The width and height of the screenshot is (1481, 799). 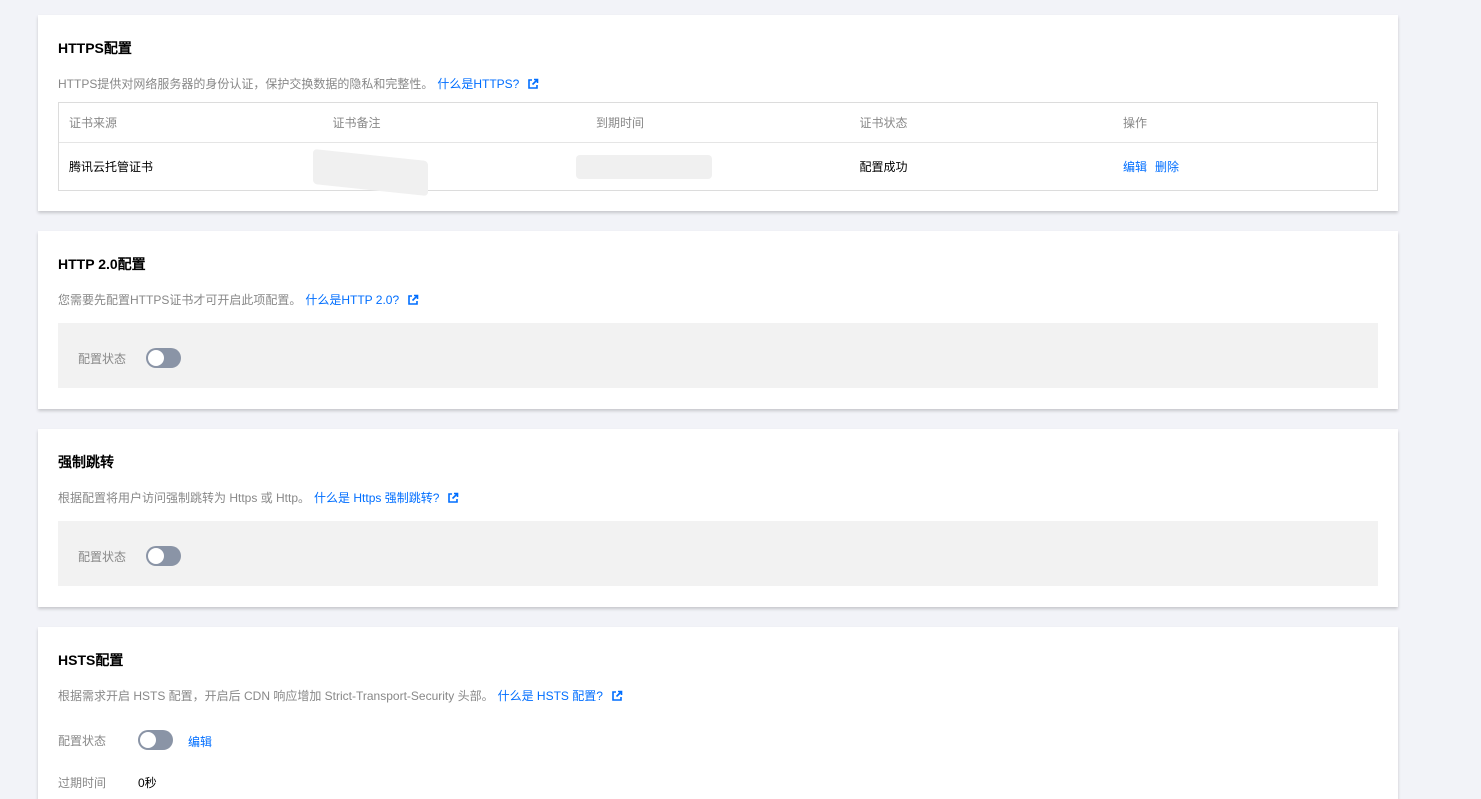 What do you see at coordinates (449, 170) in the screenshot?
I see `cell-cert-note` at bounding box center [449, 170].